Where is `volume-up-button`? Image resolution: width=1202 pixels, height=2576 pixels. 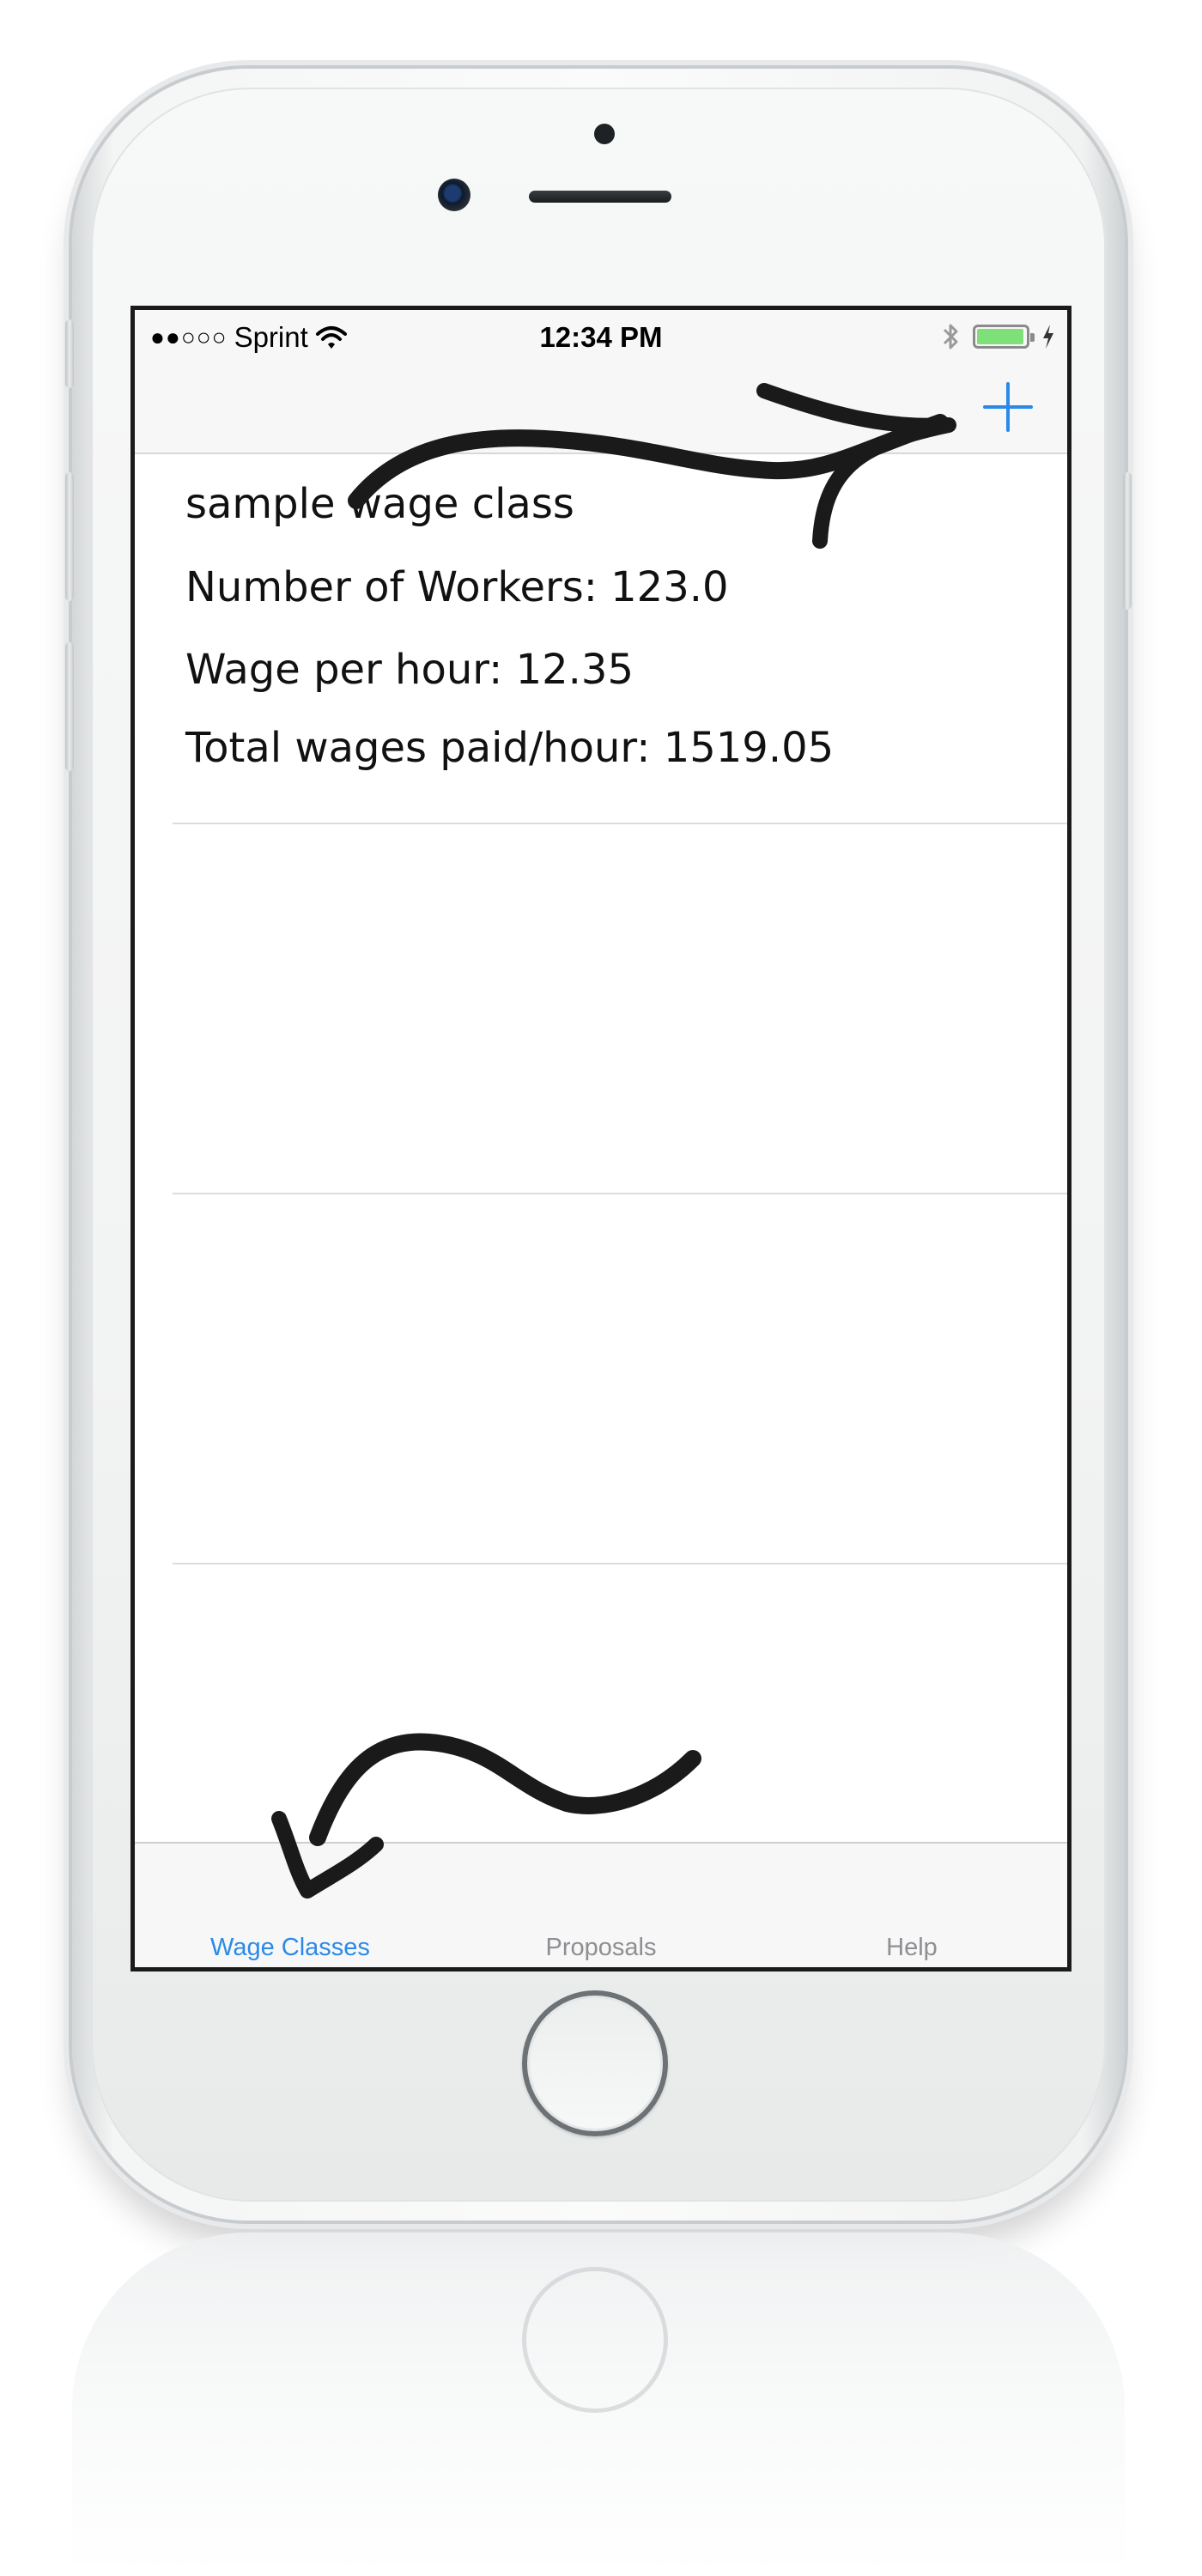 volume-up-button is located at coordinates (69, 536).